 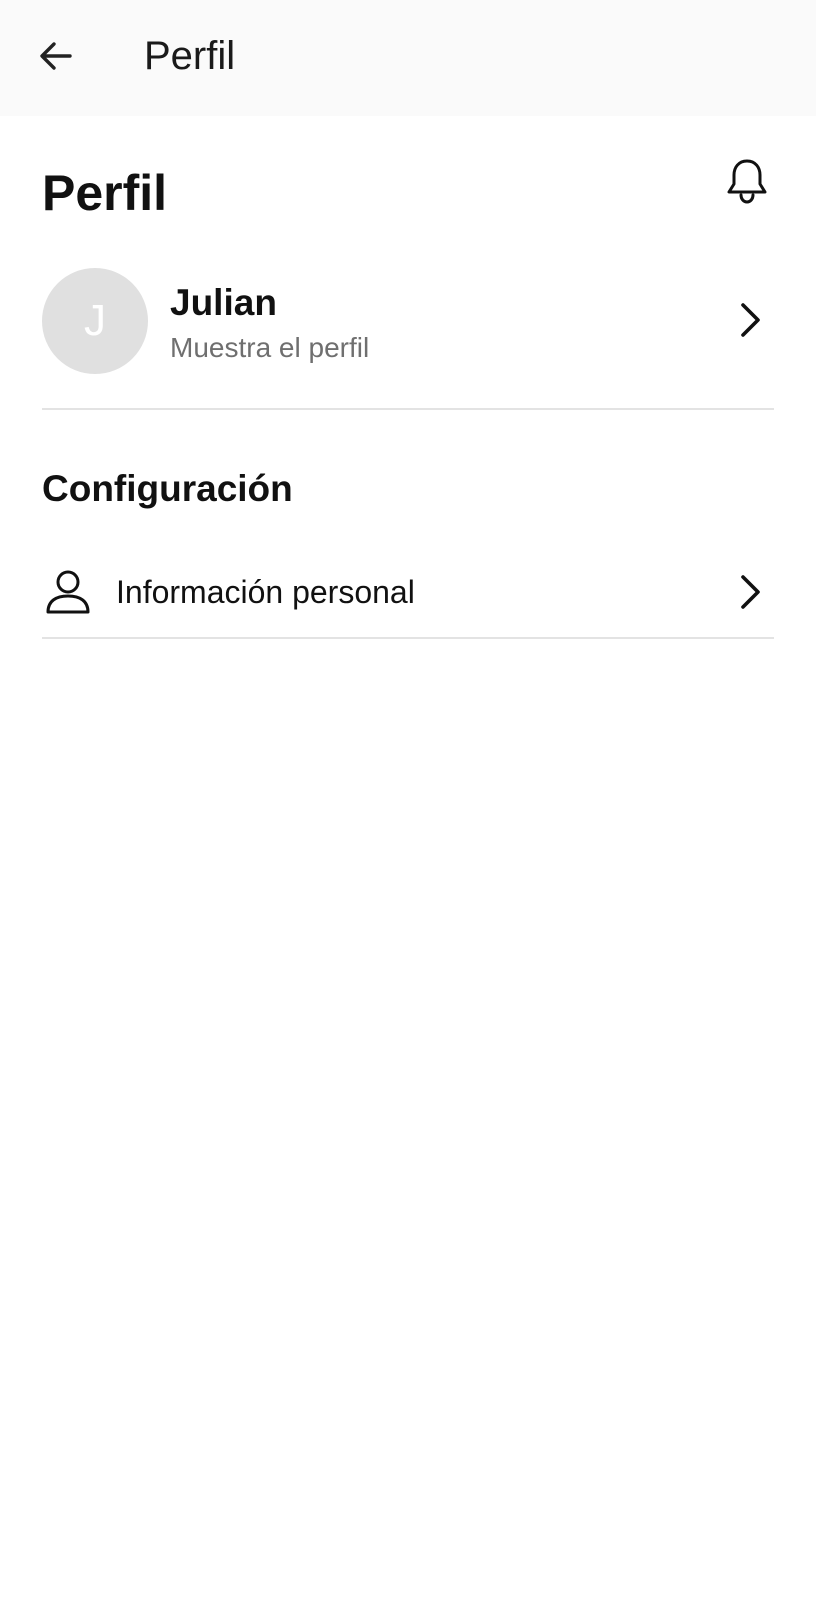 I want to click on back-button, so click(x=56, y=56).